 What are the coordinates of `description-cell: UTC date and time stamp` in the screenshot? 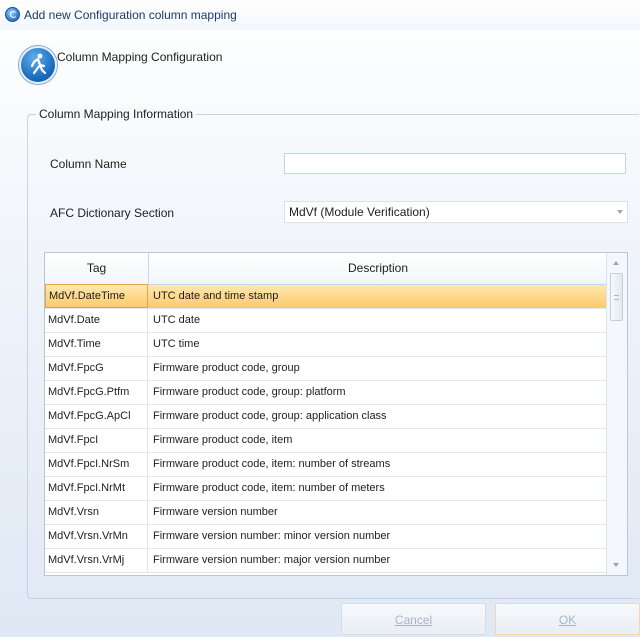 It's located at (378, 296).